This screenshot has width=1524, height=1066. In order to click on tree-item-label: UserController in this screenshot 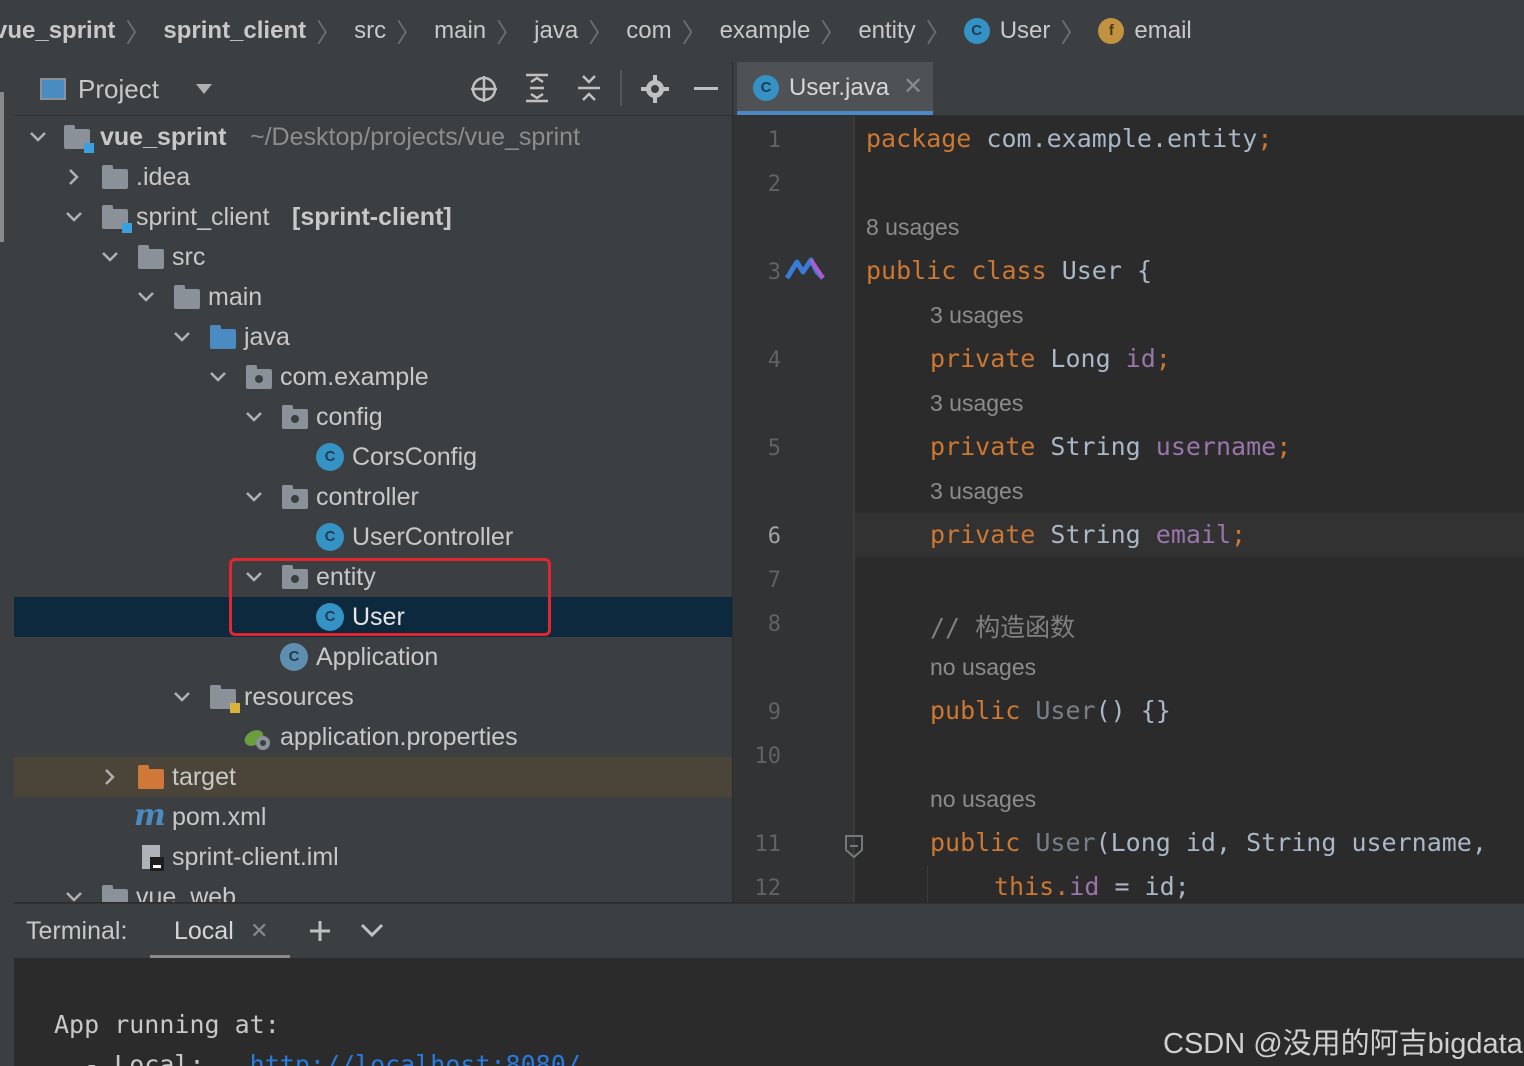, I will do `click(433, 536)`.